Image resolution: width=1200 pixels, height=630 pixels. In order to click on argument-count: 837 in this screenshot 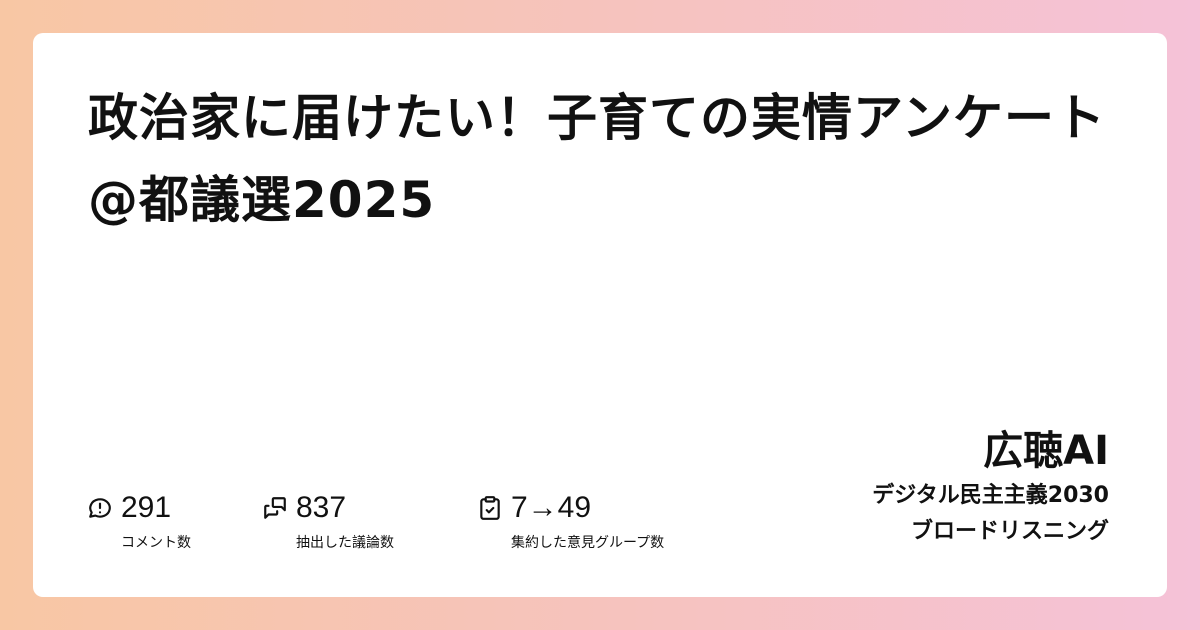, I will do `click(321, 507)`.